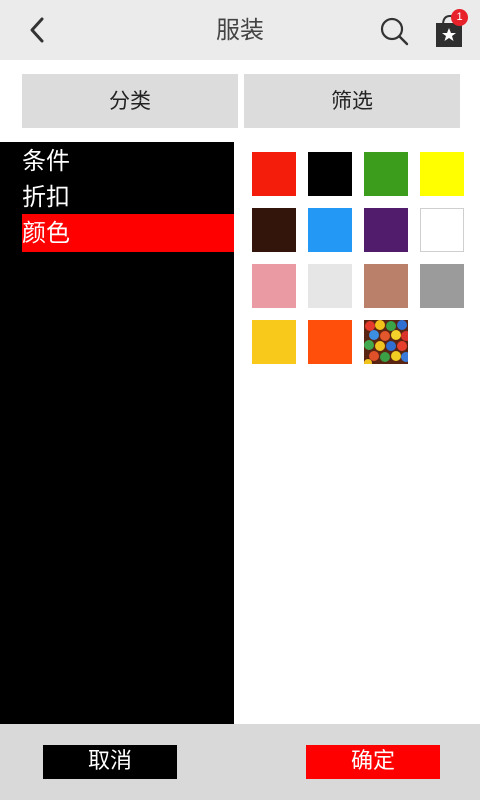 Image resolution: width=480 pixels, height=800 pixels. What do you see at coordinates (442, 230) in the screenshot?
I see `swatch-white` at bounding box center [442, 230].